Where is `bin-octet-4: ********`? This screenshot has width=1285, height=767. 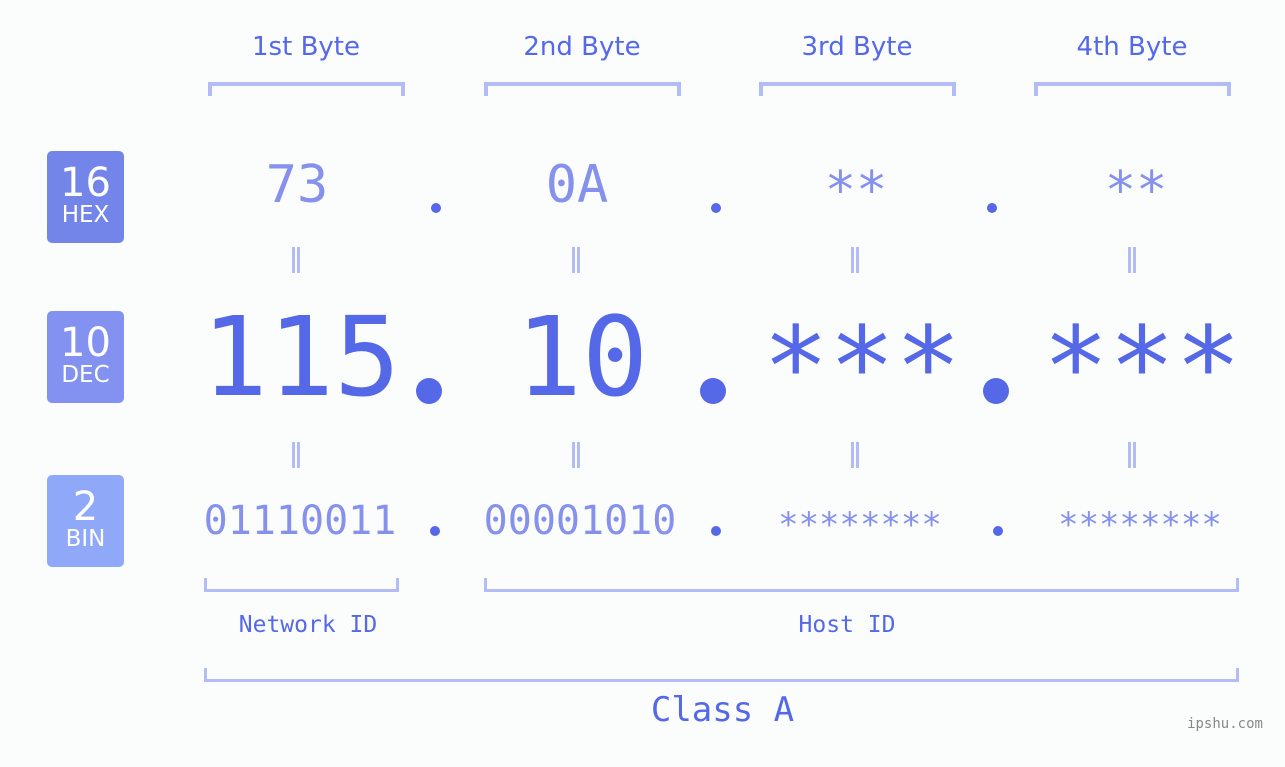 bin-octet-4: ******** is located at coordinates (1140, 525).